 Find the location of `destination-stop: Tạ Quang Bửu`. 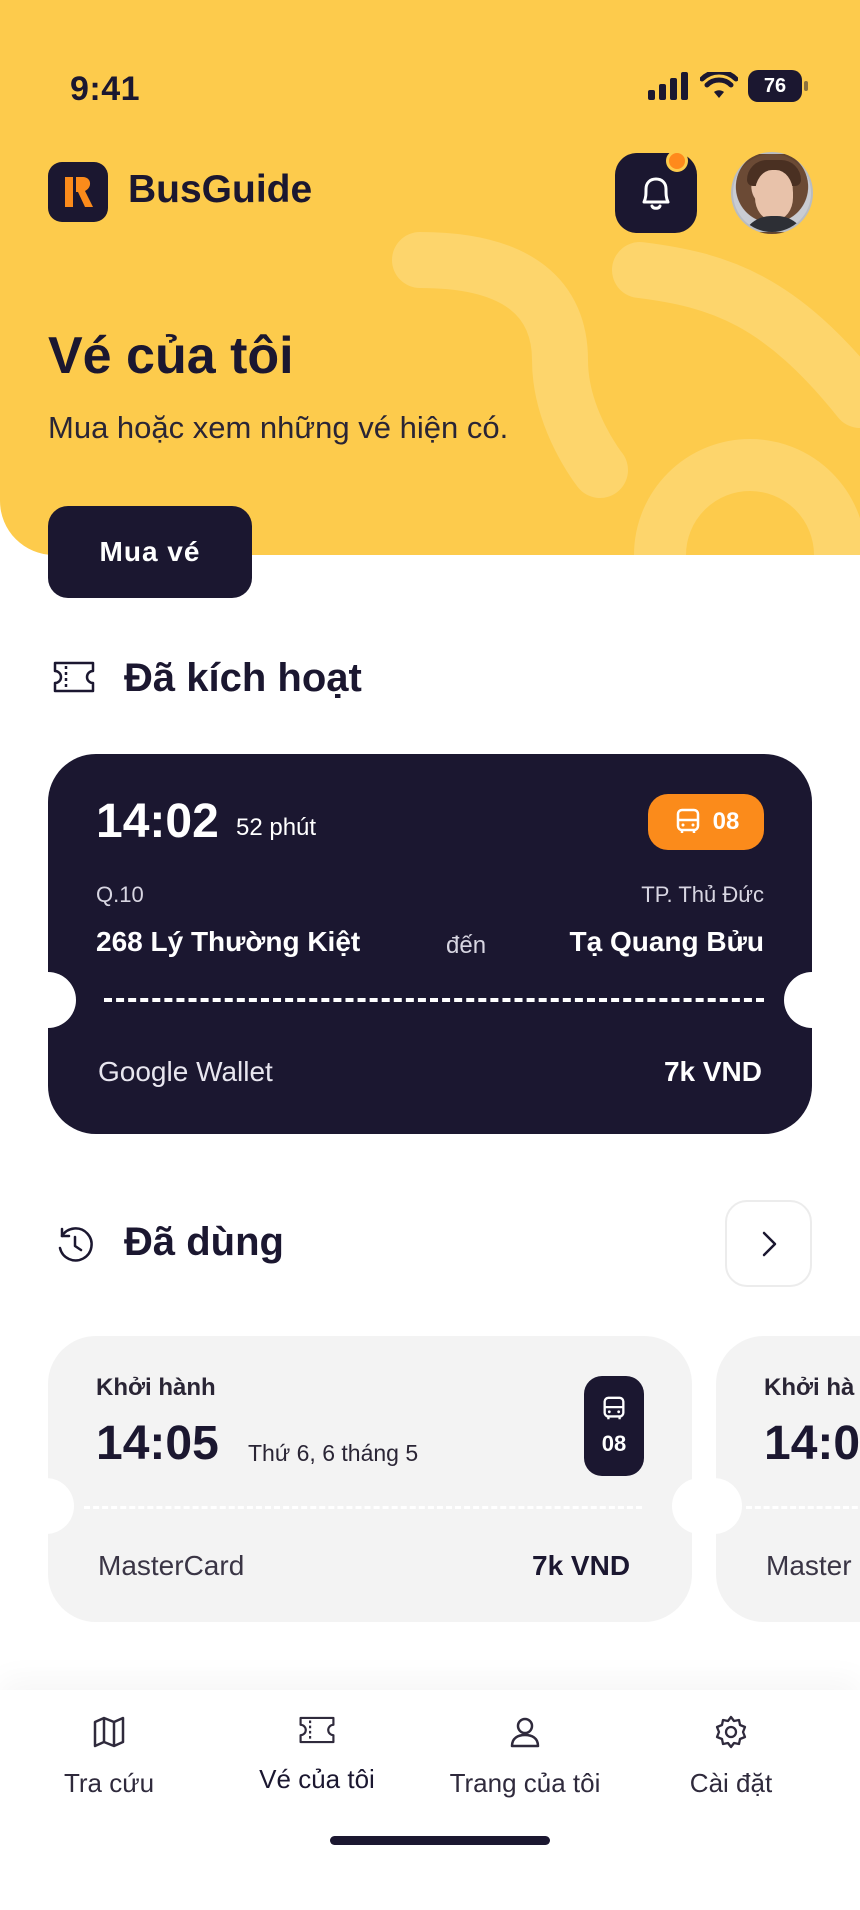

destination-stop: Tạ Quang Bửu is located at coordinates (667, 941).